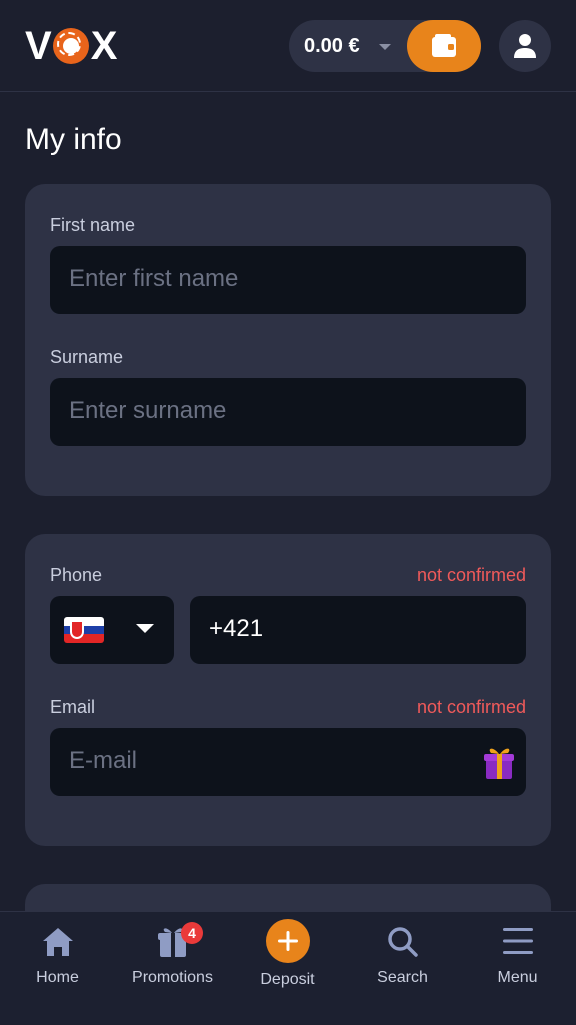 Image resolution: width=576 pixels, height=1025 pixels. I want to click on nav-menu-label: Menu, so click(517, 977).